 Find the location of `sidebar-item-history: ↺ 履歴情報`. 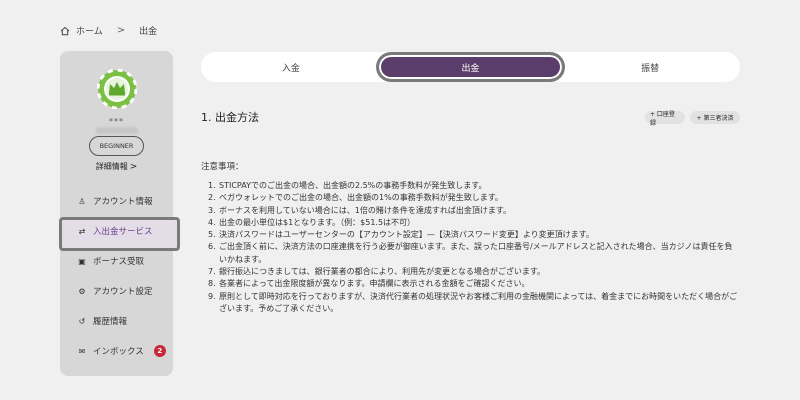

sidebar-item-history: ↺ 履歴情報 is located at coordinates (116, 321).